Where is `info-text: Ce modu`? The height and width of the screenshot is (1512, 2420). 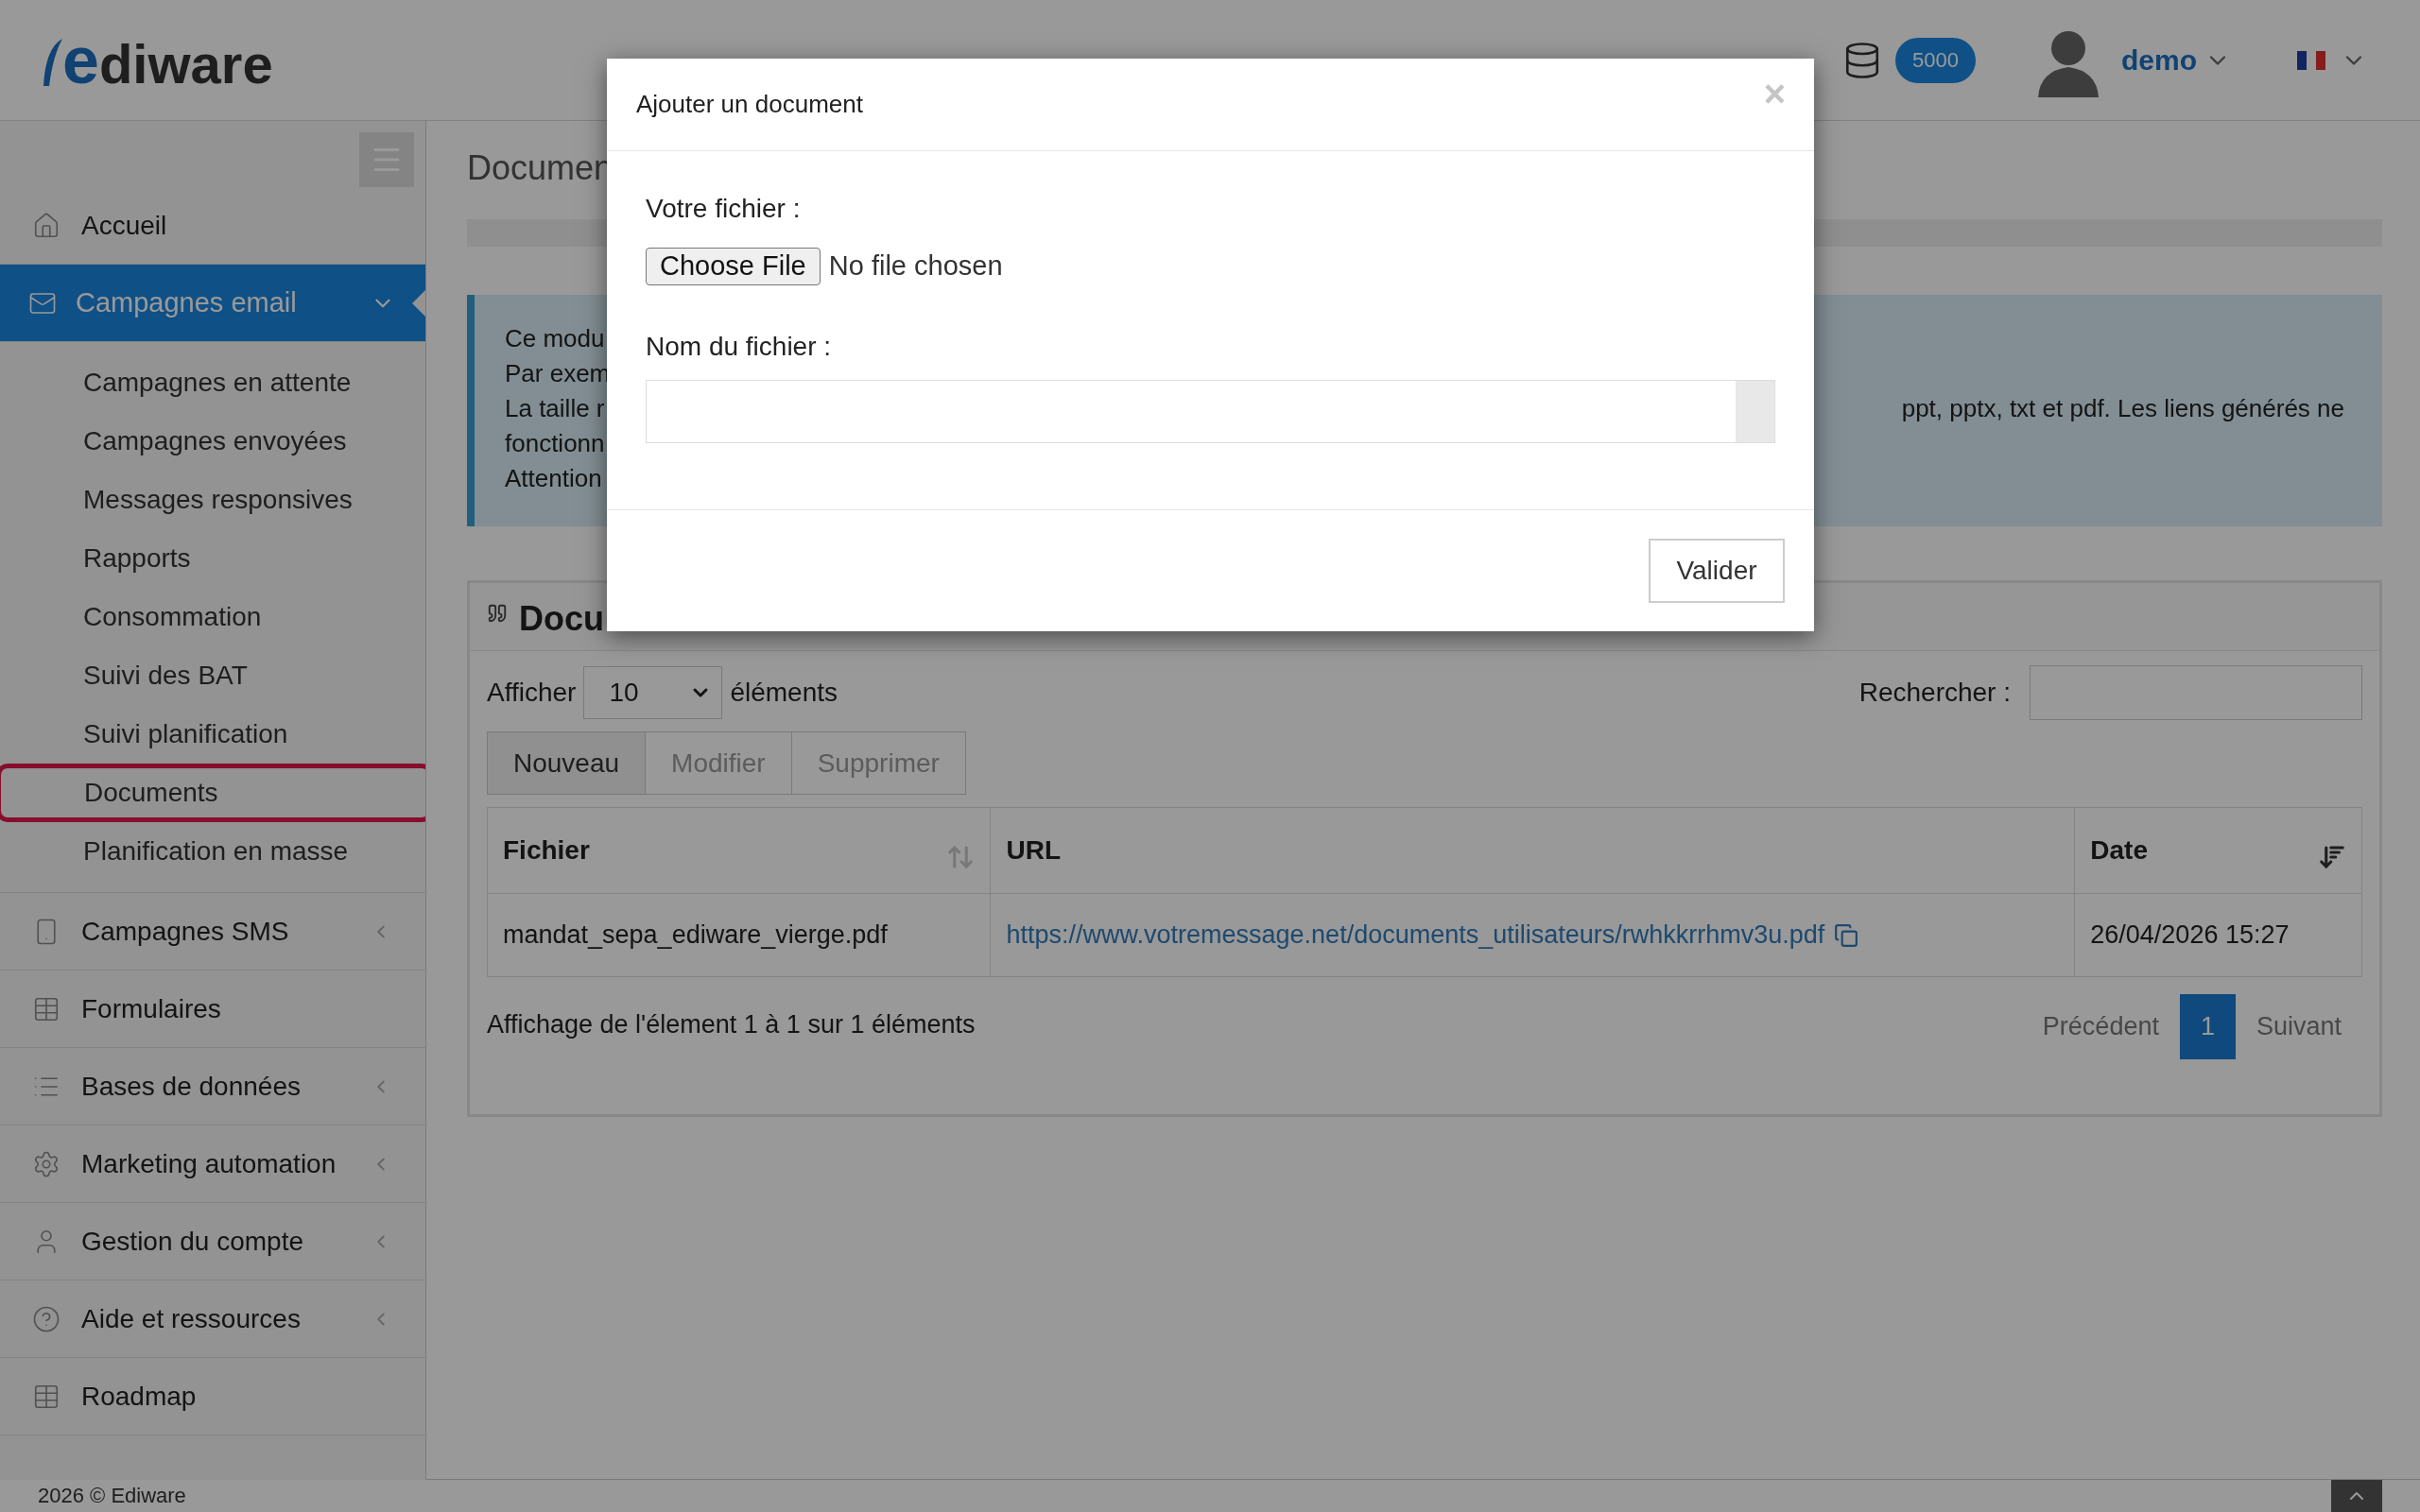
info-text: Ce modu is located at coordinates (555, 338).